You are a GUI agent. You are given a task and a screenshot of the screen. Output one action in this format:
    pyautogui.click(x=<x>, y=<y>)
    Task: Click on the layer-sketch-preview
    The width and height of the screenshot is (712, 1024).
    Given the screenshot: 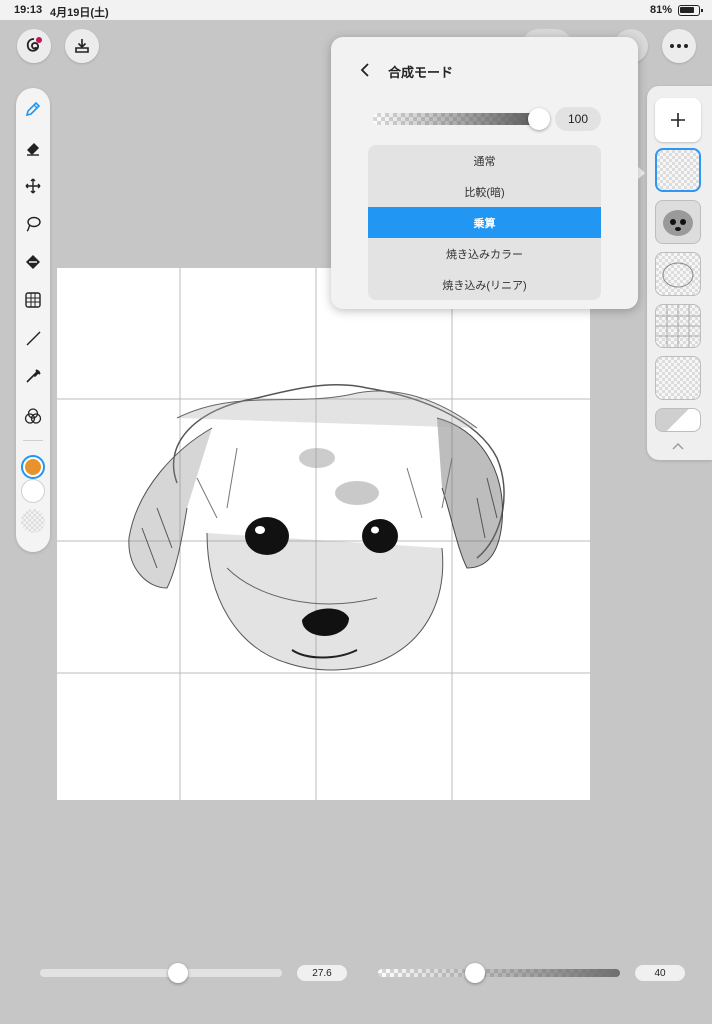 What is the action you would take?
    pyautogui.click(x=678, y=275)
    